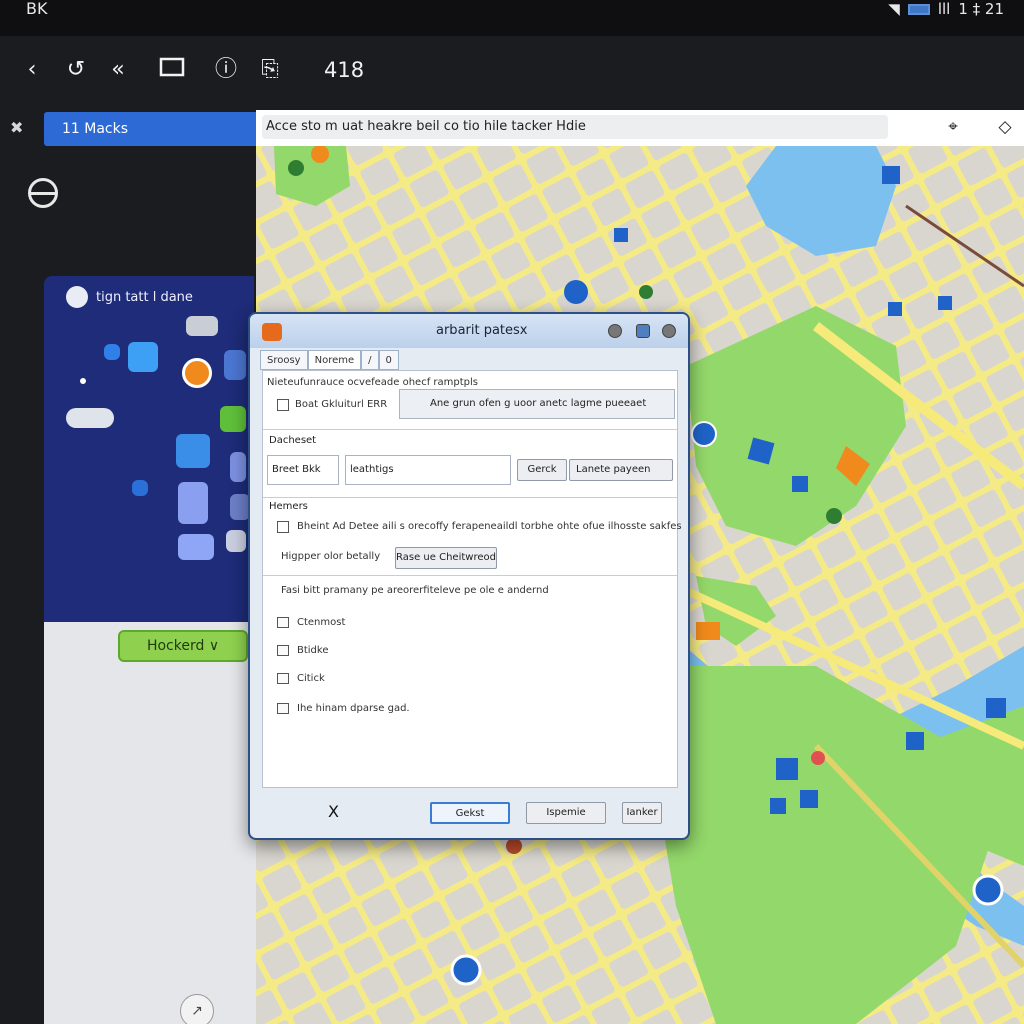  What do you see at coordinates (118, 70) in the screenshot?
I see `double-back-icon: «` at bounding box center [118, 70].